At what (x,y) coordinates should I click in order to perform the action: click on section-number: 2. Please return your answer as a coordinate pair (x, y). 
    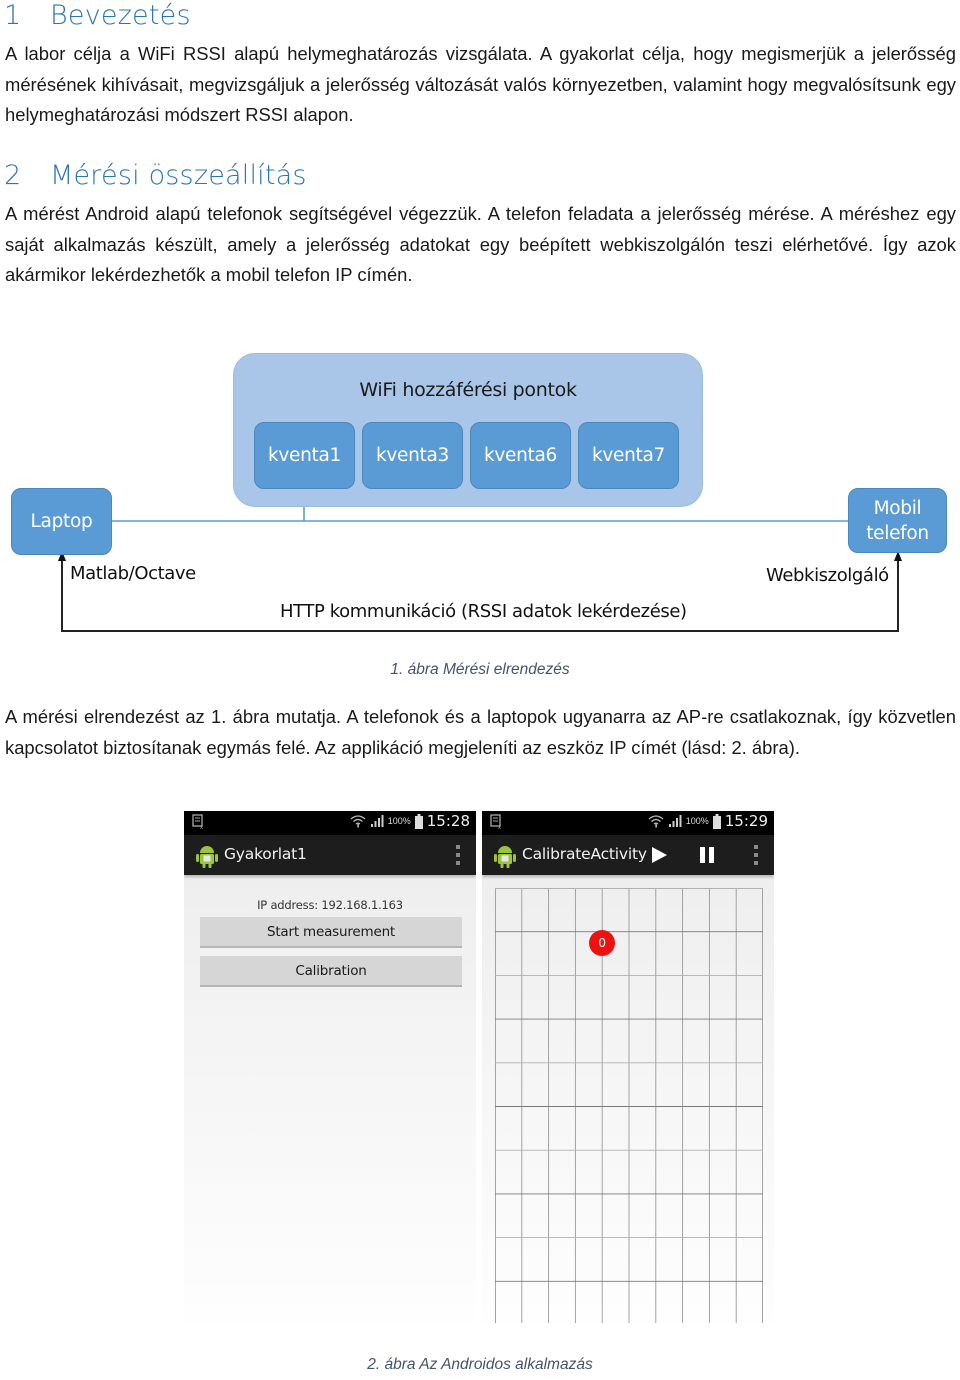
    Looking at the image, I should click on (13, 175).